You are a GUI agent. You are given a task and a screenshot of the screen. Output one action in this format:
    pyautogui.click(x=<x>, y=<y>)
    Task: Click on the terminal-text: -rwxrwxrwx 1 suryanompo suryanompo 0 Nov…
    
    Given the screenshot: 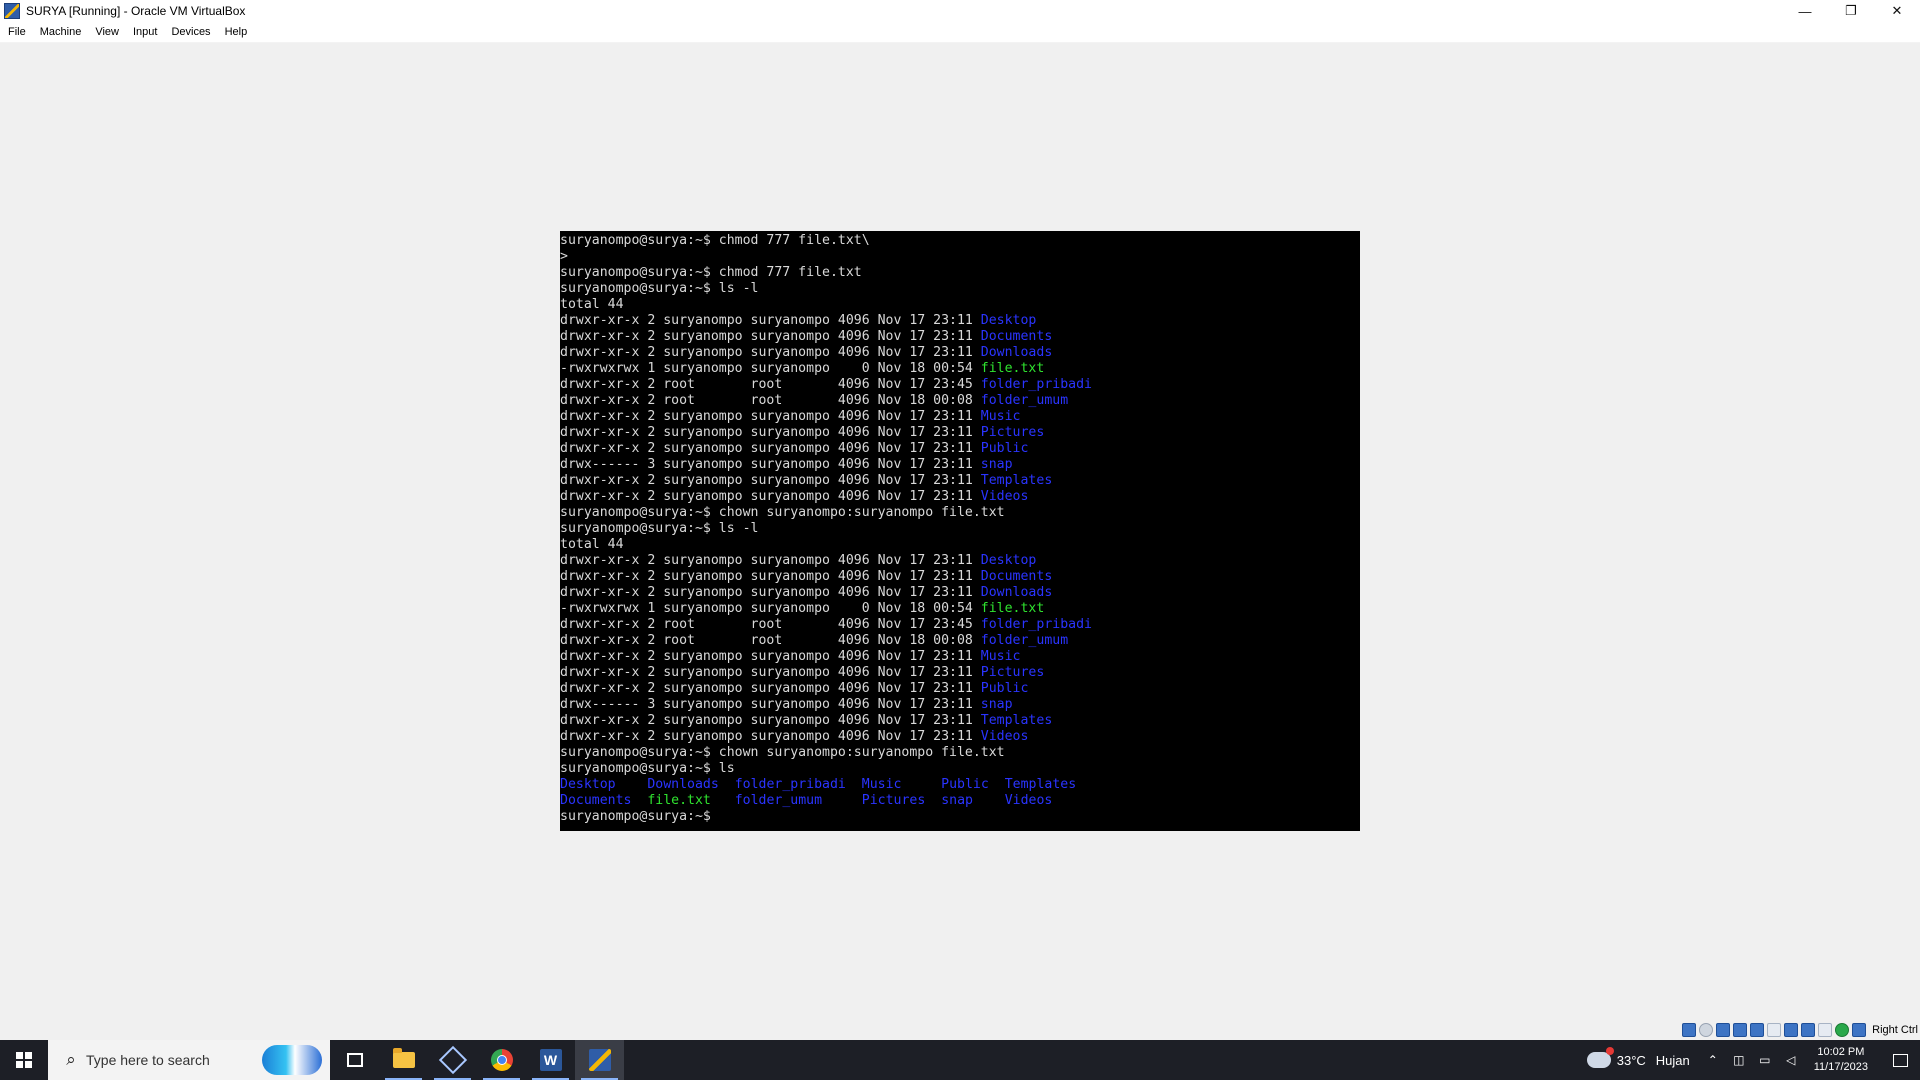 What is the action you would take?
    pyautogui.click(x=770, y=368)
    